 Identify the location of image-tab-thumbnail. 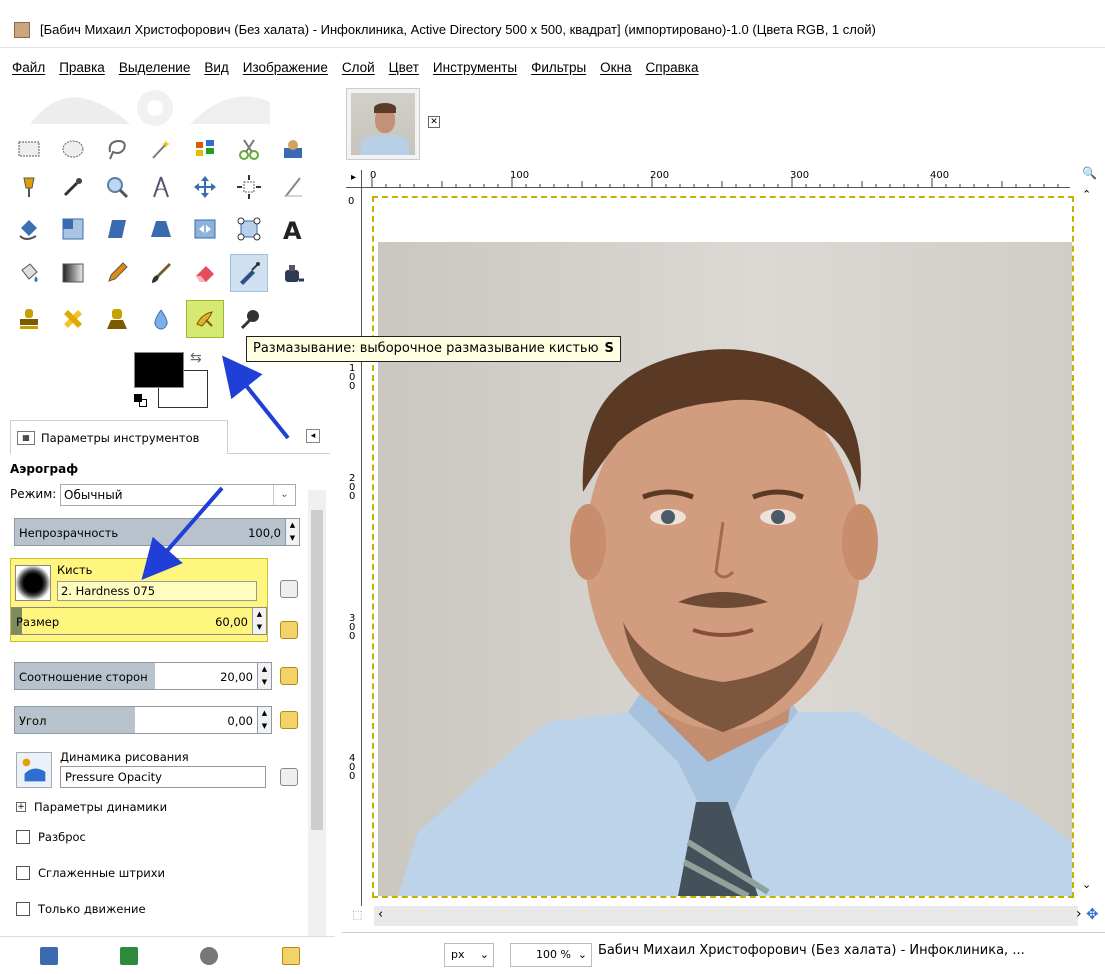
(383, 124).